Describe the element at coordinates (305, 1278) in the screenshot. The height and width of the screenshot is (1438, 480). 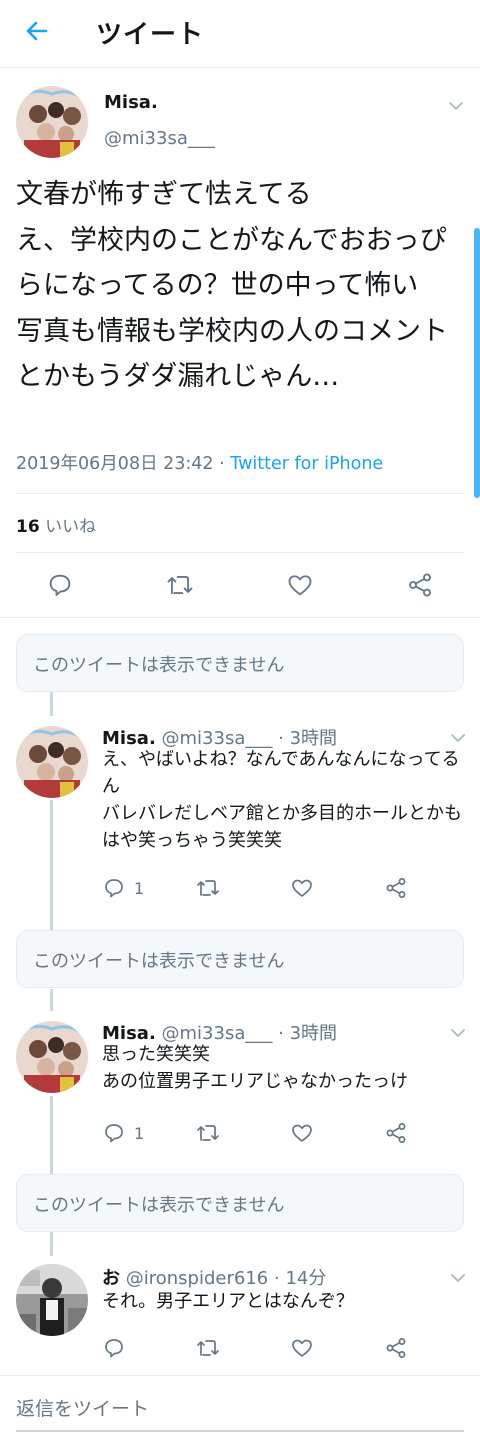
I see `reply-time: 14分` at that location.